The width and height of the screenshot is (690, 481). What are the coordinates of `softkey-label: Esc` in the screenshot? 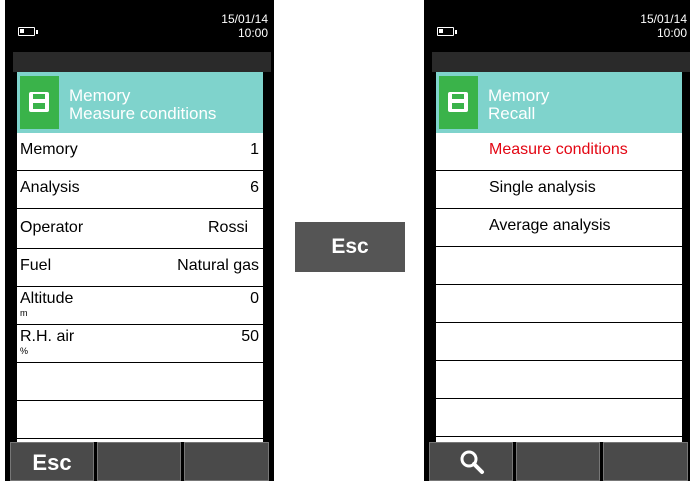 It's located at (52, 462).